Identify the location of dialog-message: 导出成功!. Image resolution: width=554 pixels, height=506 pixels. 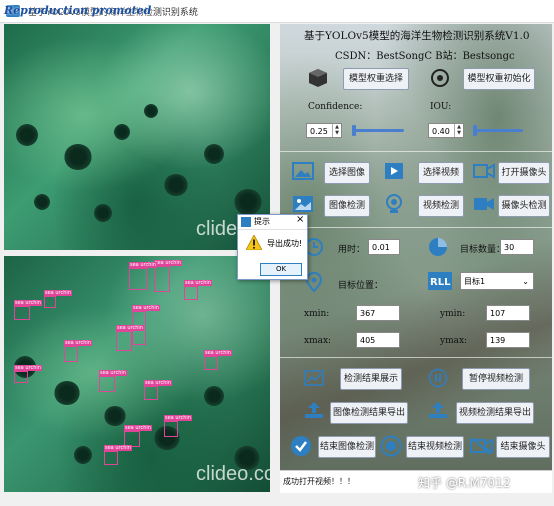
(285, 243).